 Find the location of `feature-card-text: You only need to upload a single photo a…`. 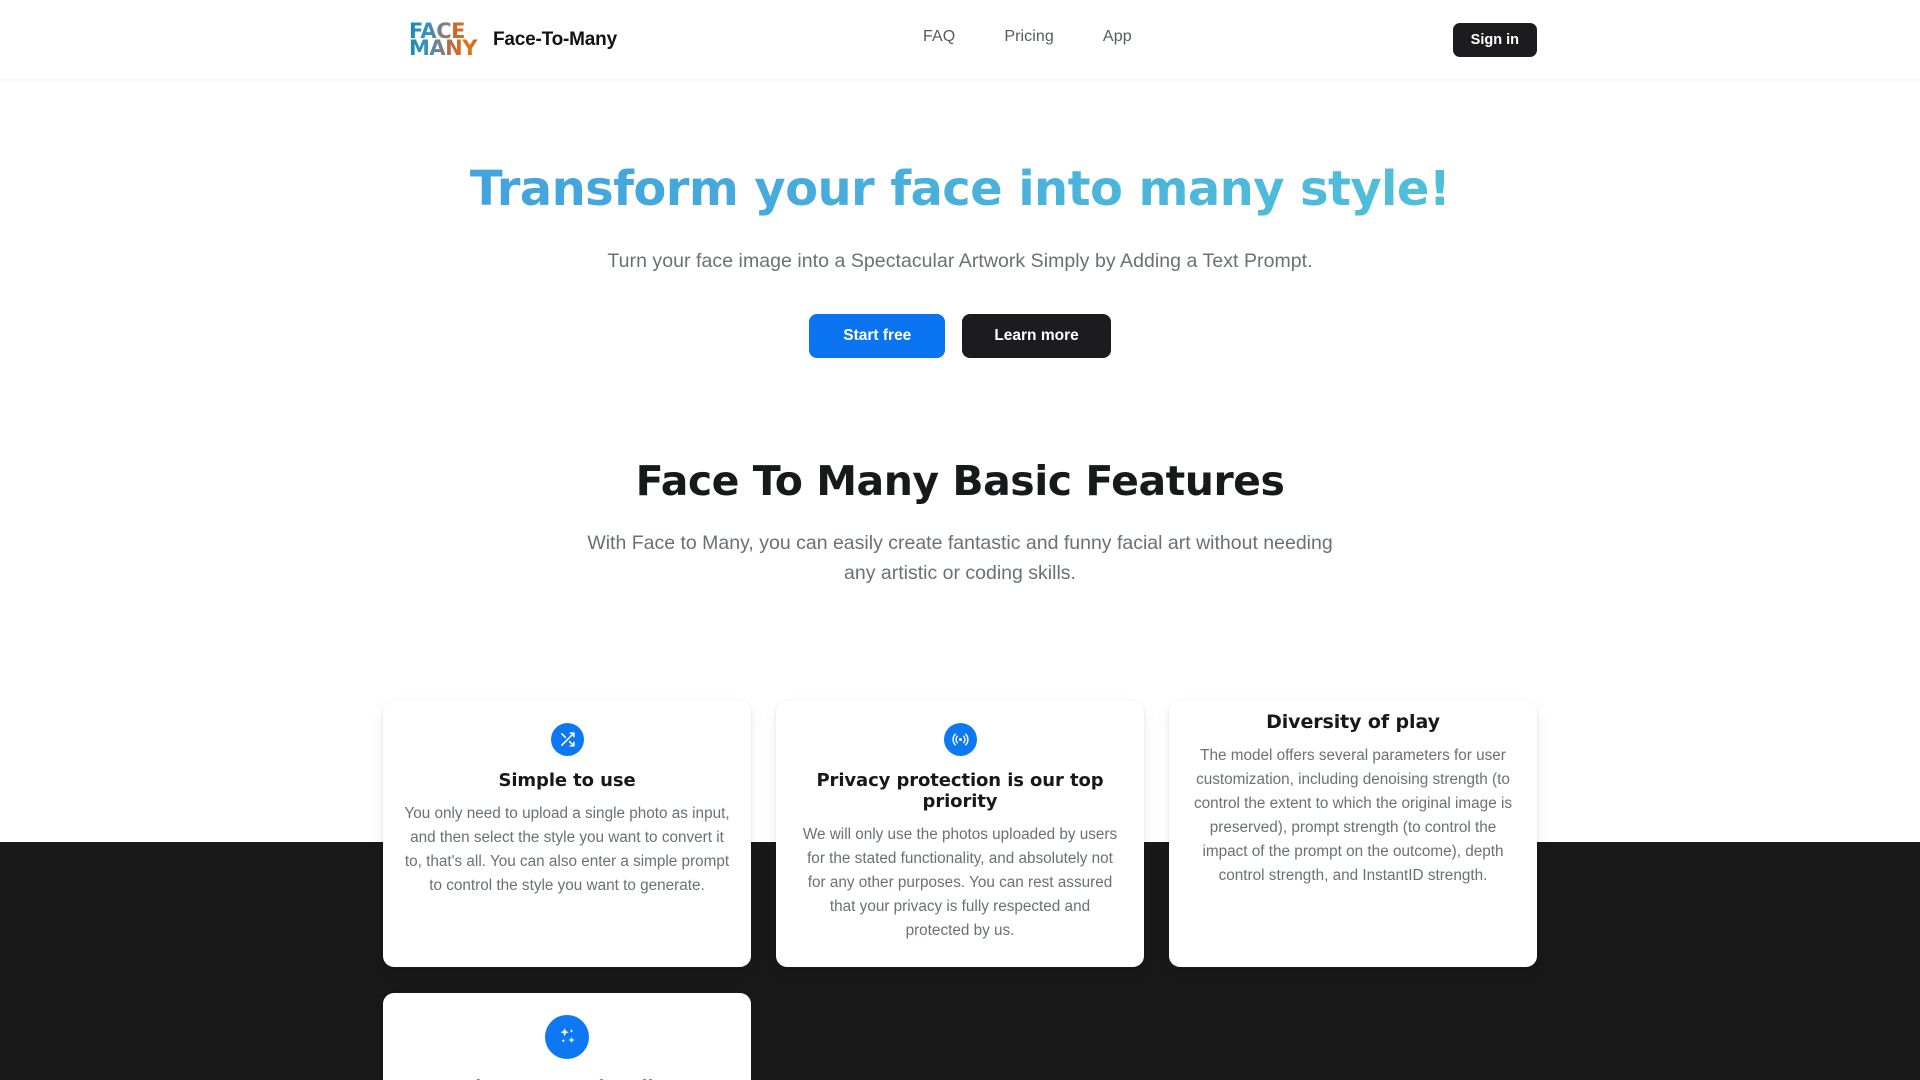

feature-card-text: You only need to upload a single photo a… is located at coordinates (567, 849).